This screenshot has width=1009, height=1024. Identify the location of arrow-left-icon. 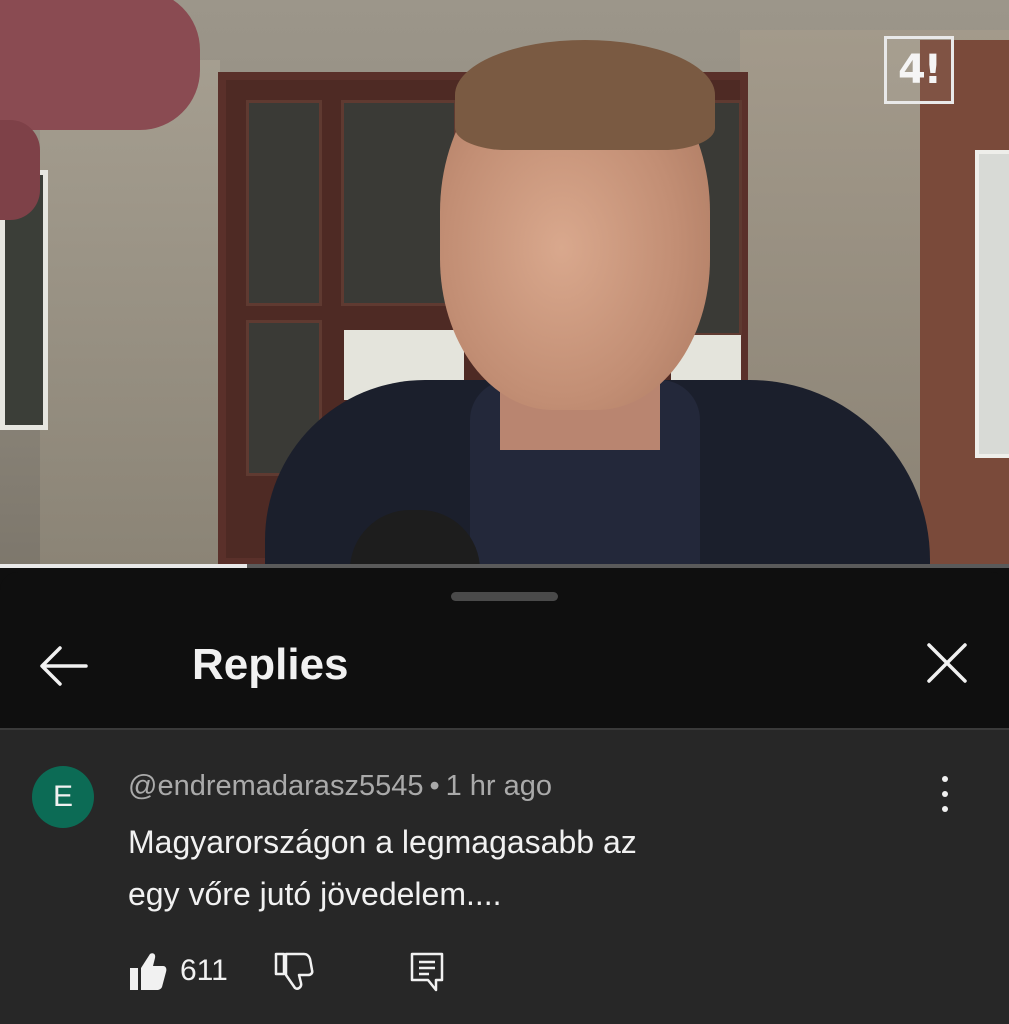
(64, 666).